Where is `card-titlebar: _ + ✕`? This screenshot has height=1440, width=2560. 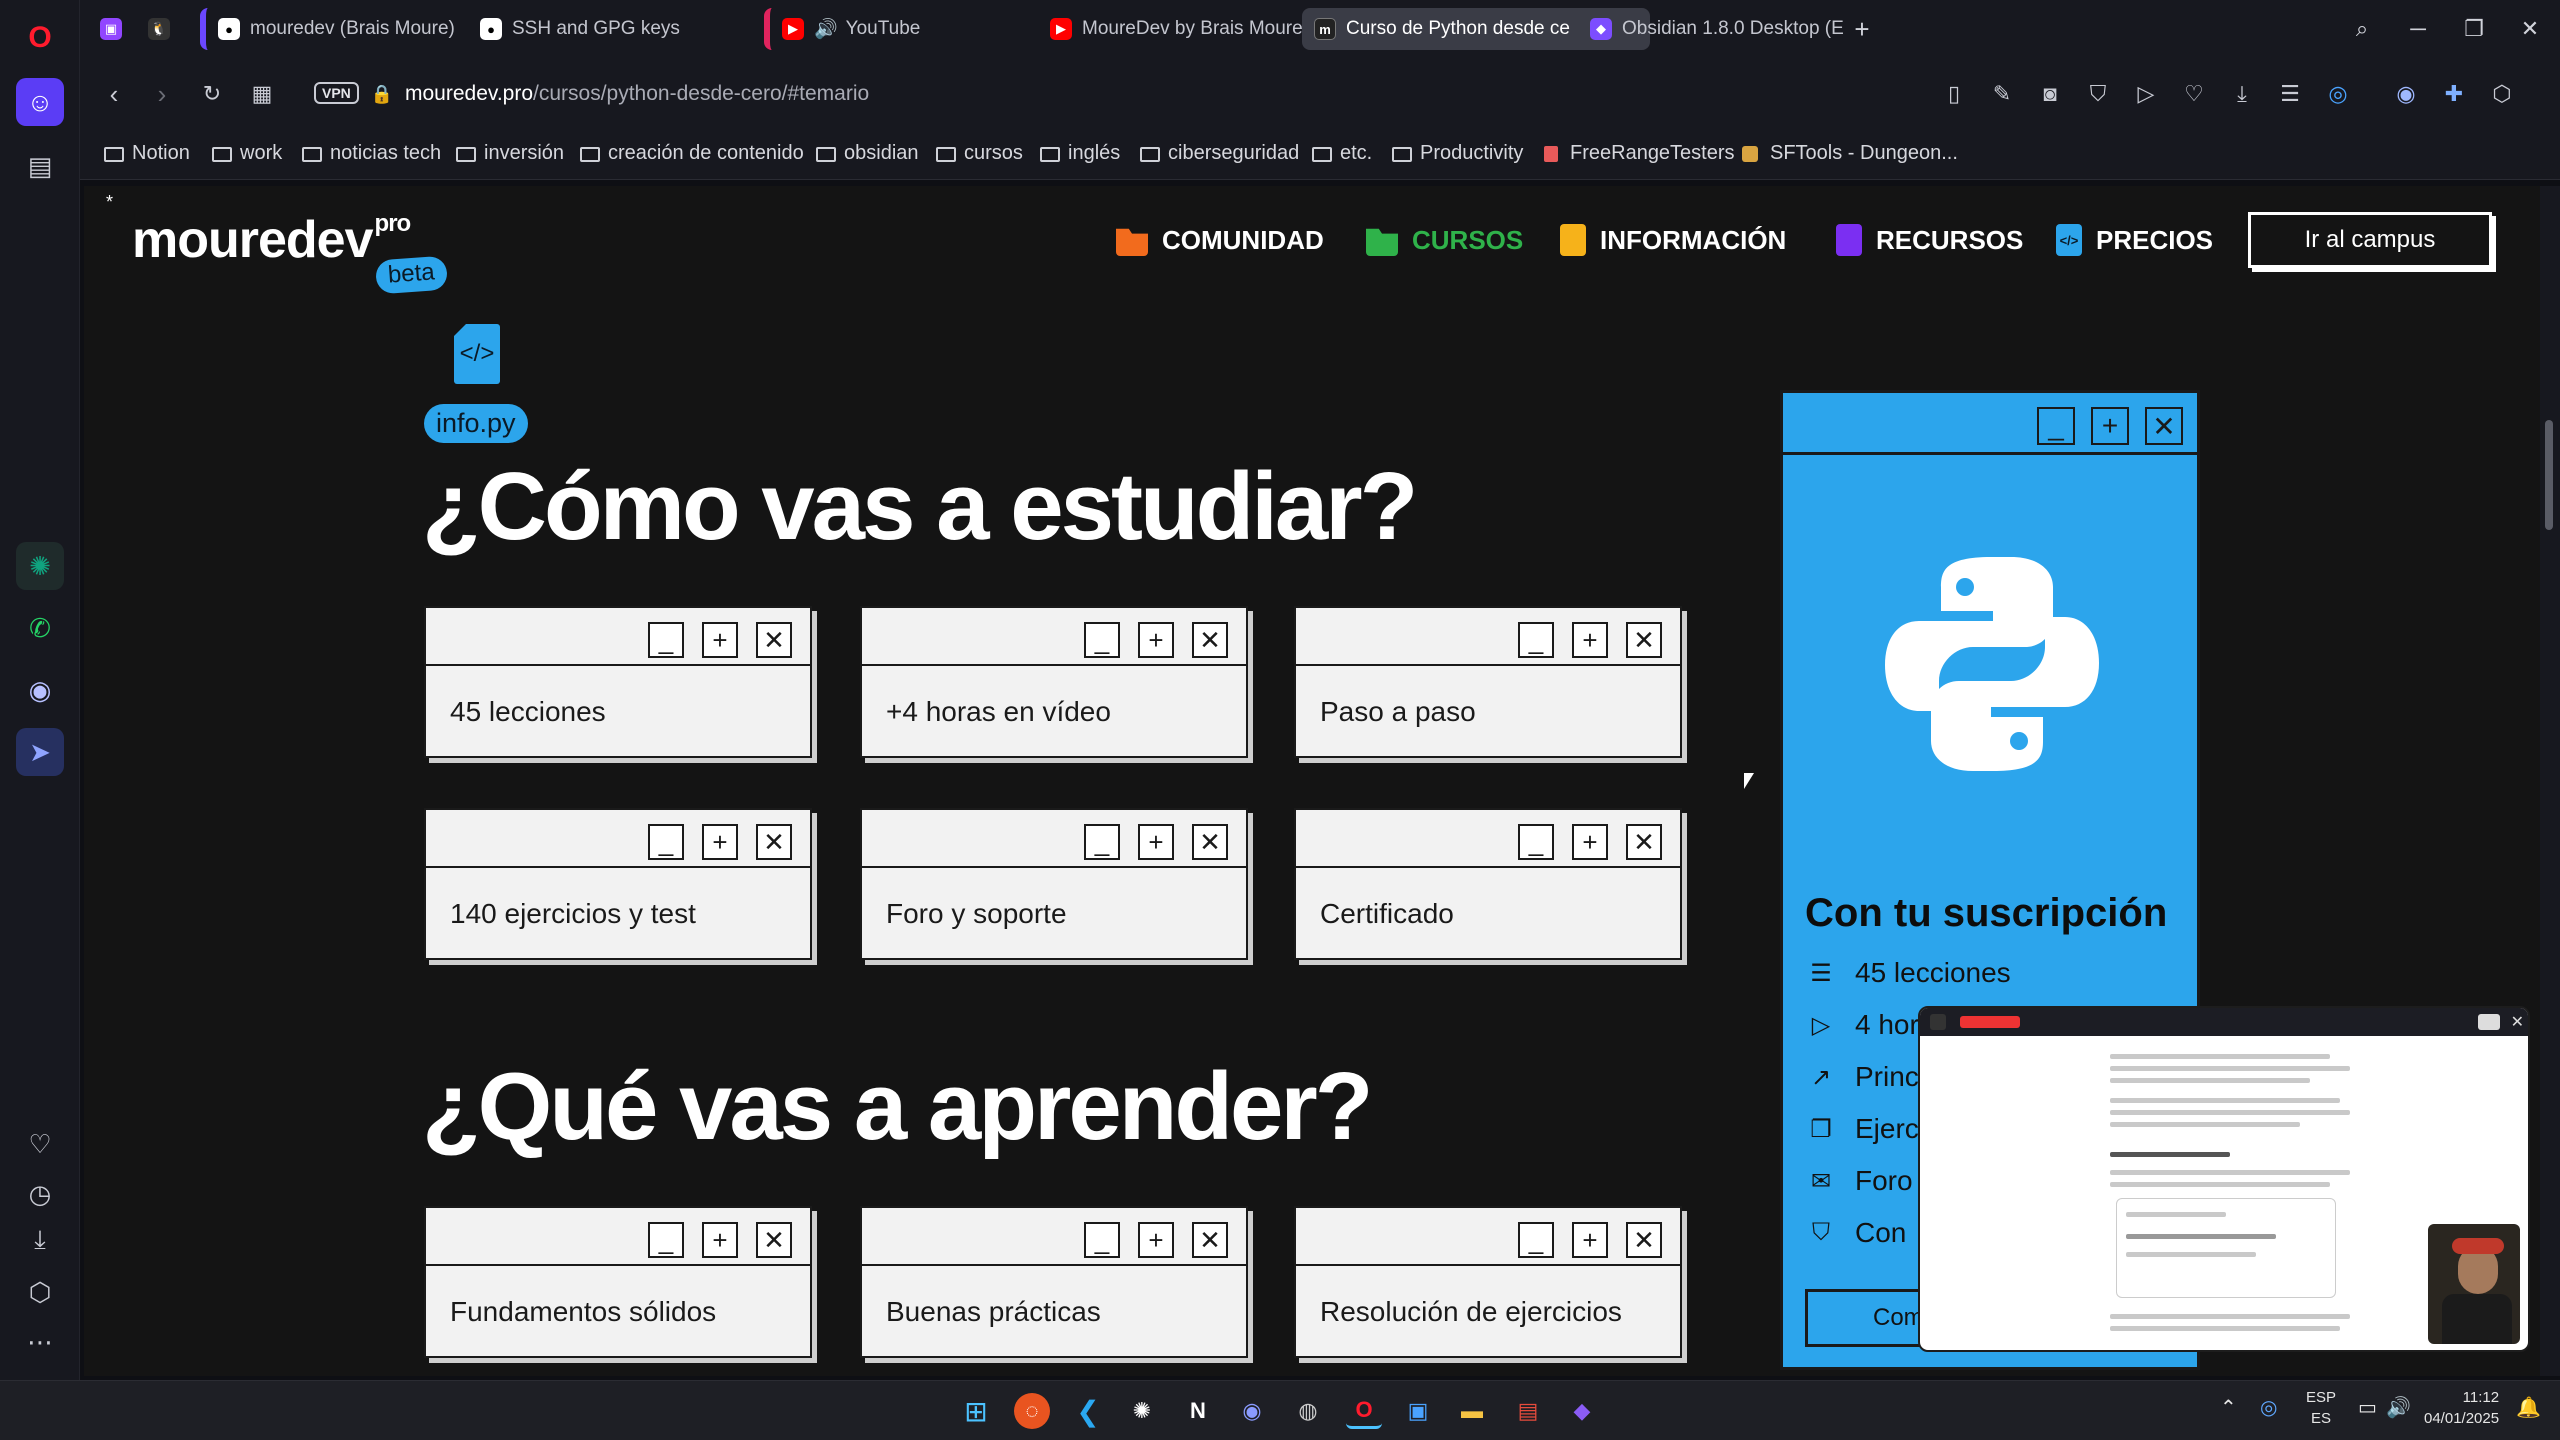 card-titlebar: _ + ✕ is located at coordinates (1488, 1237).